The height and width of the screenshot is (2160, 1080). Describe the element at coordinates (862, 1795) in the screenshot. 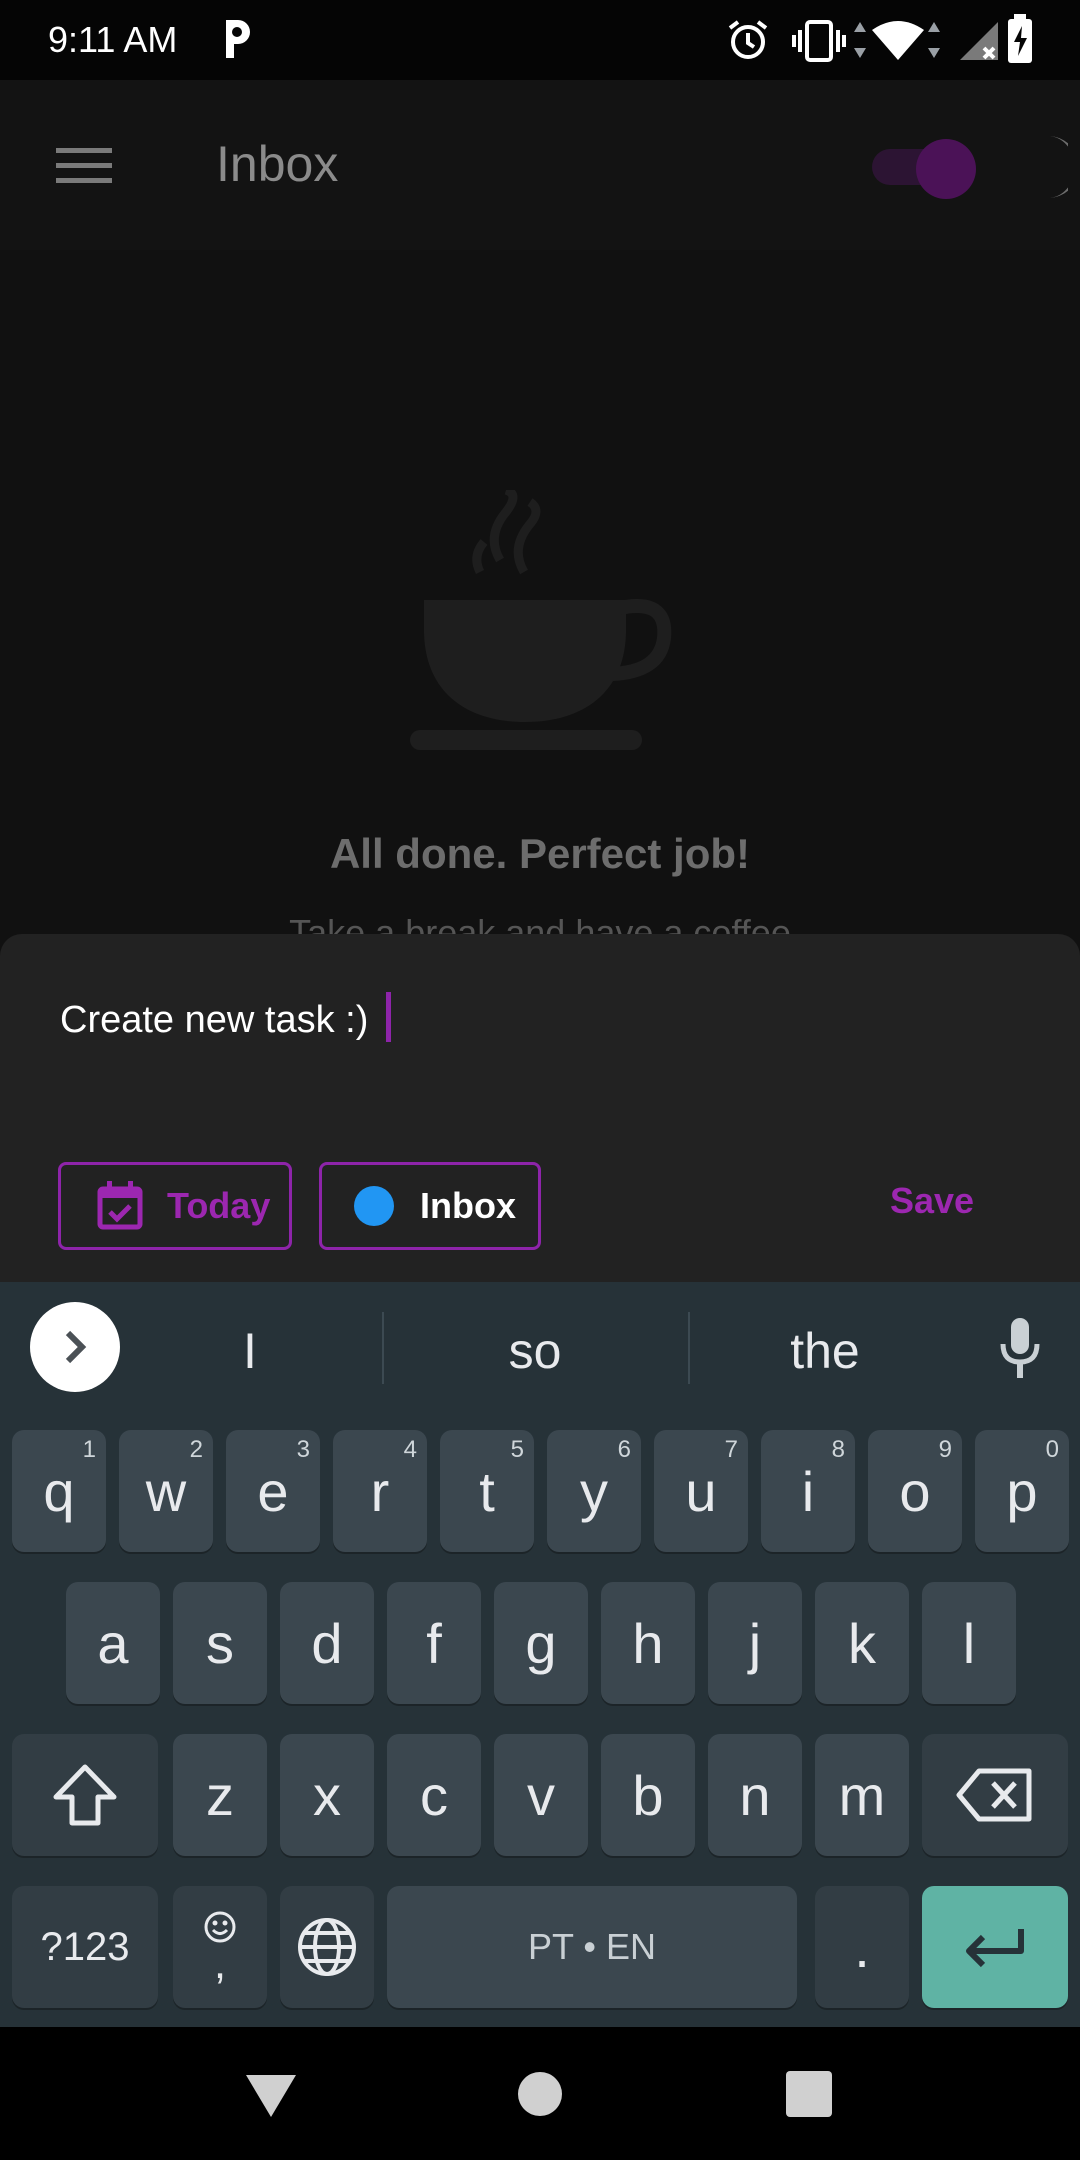

I see `key-m: m` at that location.